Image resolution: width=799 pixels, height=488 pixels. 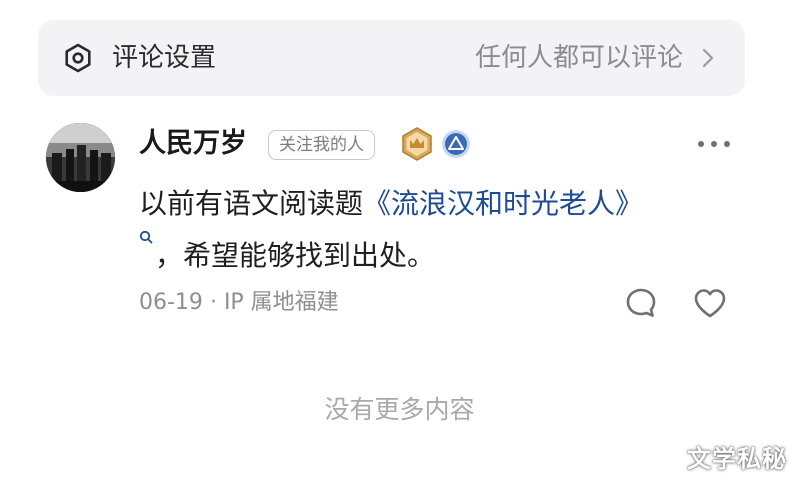 What do you see at coordinates (710, 303) in the screenshot?
I see `like-heart-icon` at bounding box center [710, 303].